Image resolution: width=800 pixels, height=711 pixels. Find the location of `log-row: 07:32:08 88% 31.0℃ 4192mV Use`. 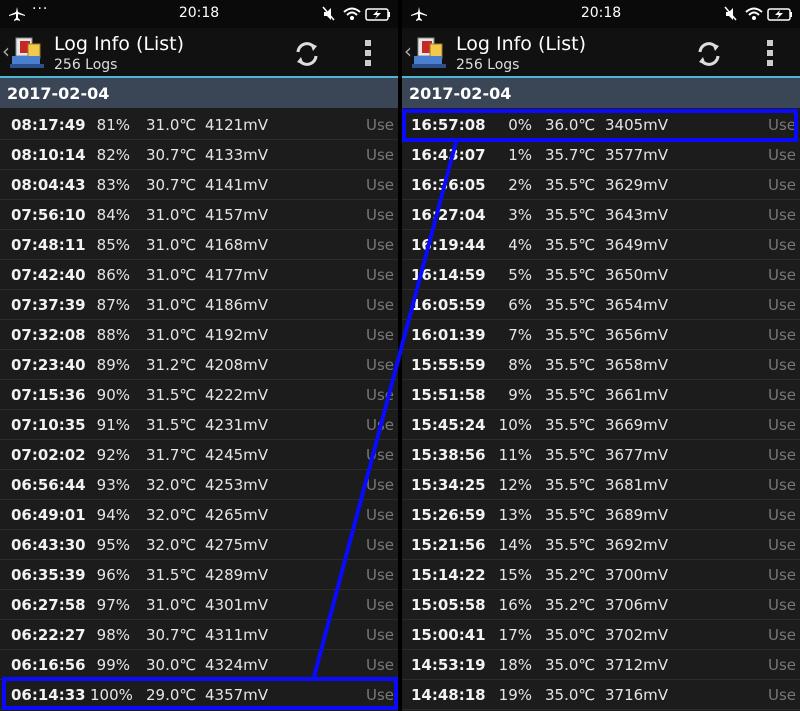

log-row: 07:32:08 88% 31.0℃ 4192mV Use is located at coordinates (199, 335).